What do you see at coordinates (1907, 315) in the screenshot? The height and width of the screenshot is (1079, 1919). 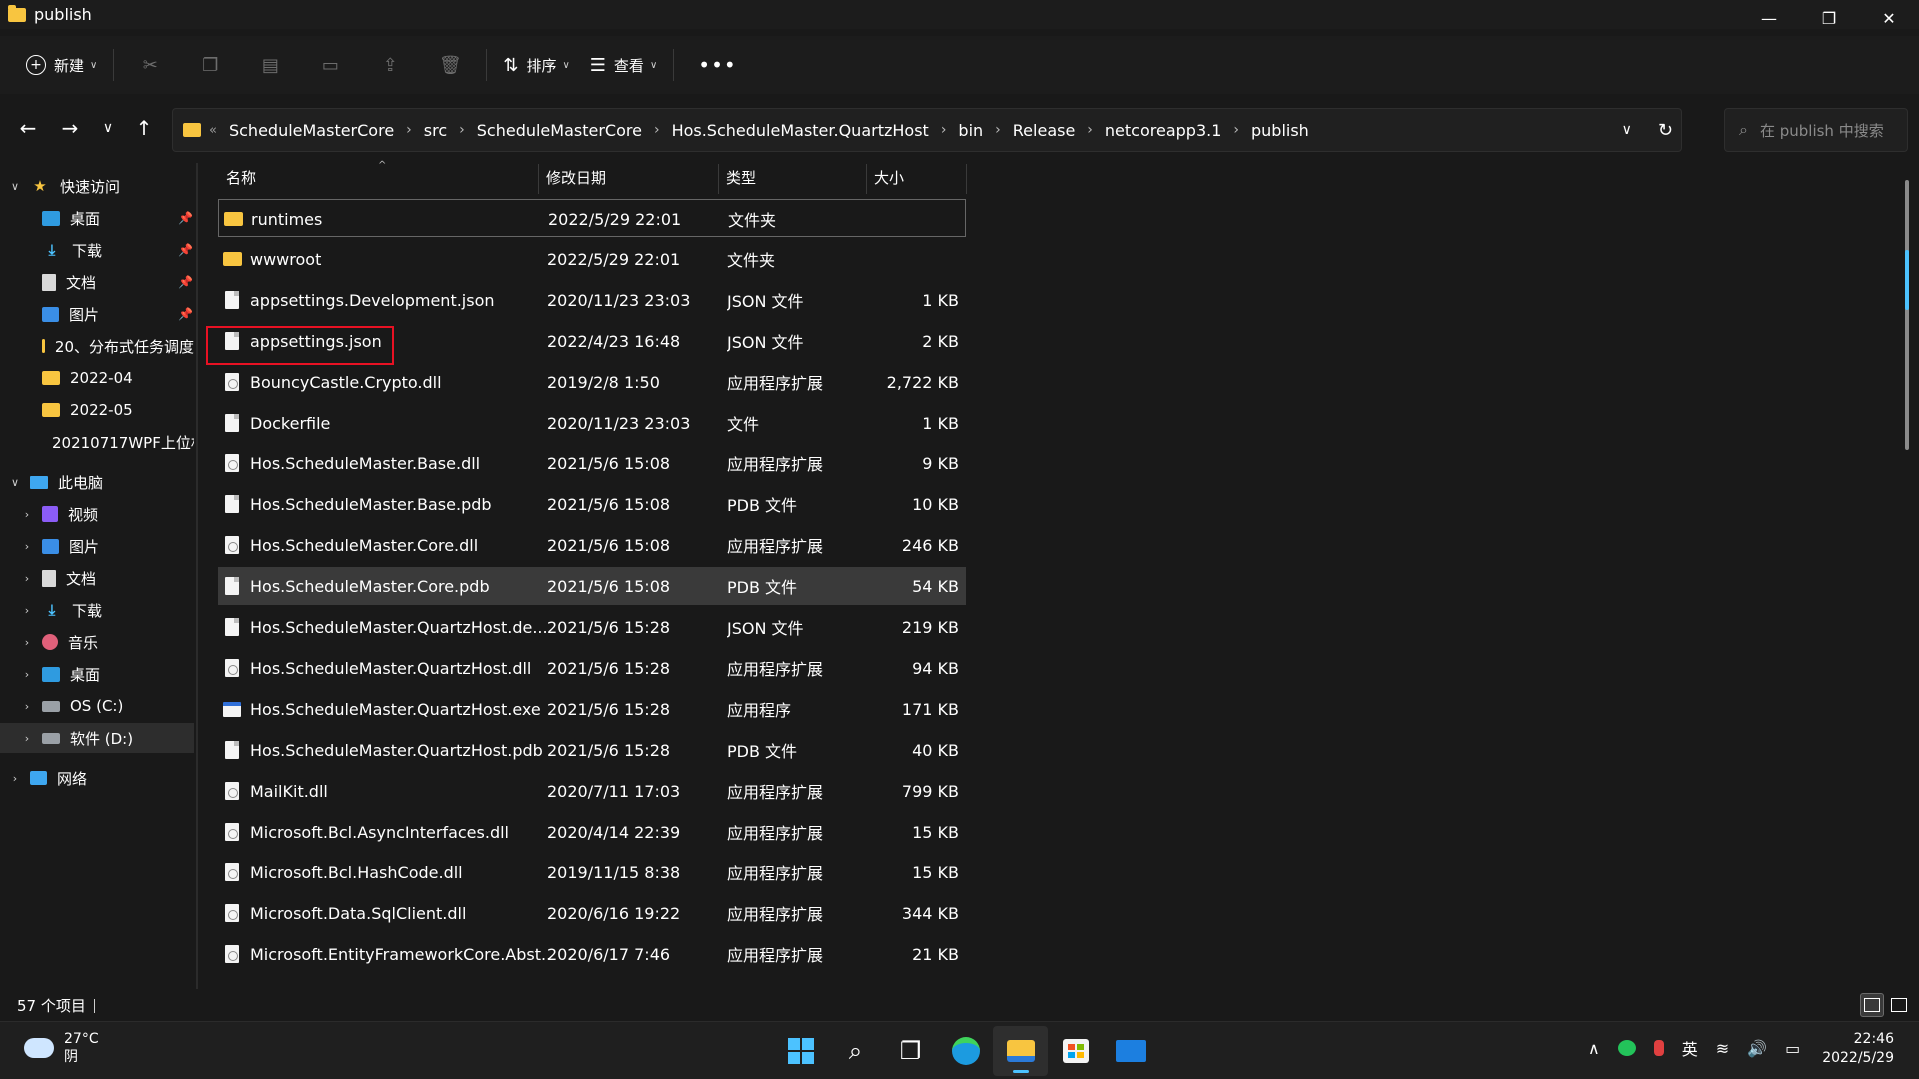 I see `vertical-scrollbar` at bounding box center [1907, 315].